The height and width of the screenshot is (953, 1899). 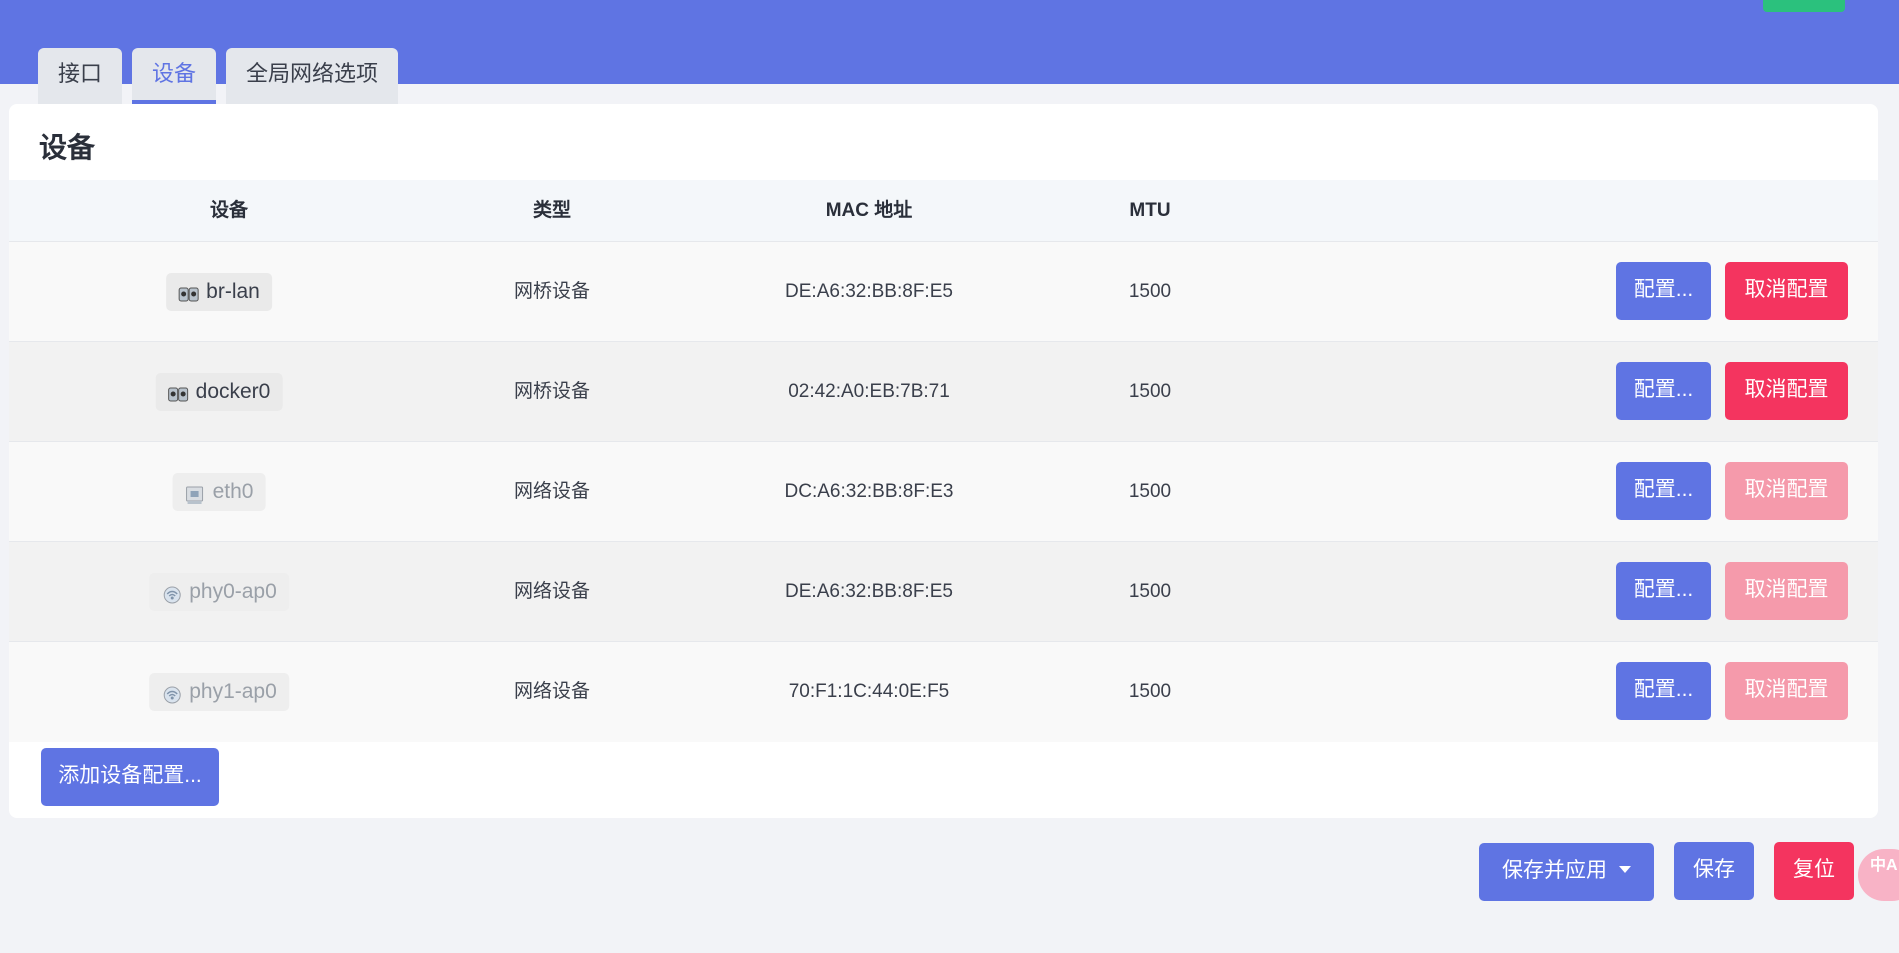 I want to click on table-header: 设备 类型 MAC 地址 MTU, so click(x=943, y=211).